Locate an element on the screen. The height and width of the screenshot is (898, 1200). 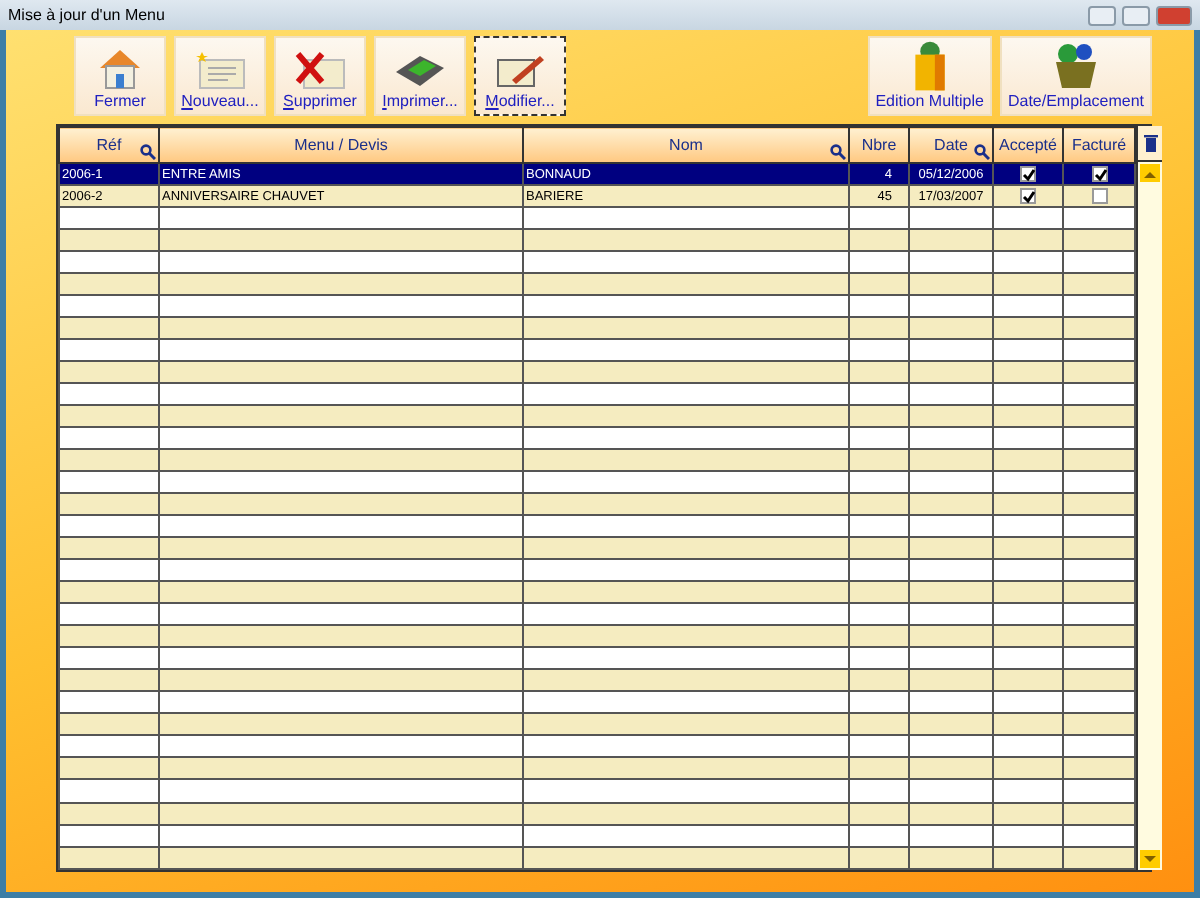
column-header: Menu / Devis is located at coordinates (341, 145).